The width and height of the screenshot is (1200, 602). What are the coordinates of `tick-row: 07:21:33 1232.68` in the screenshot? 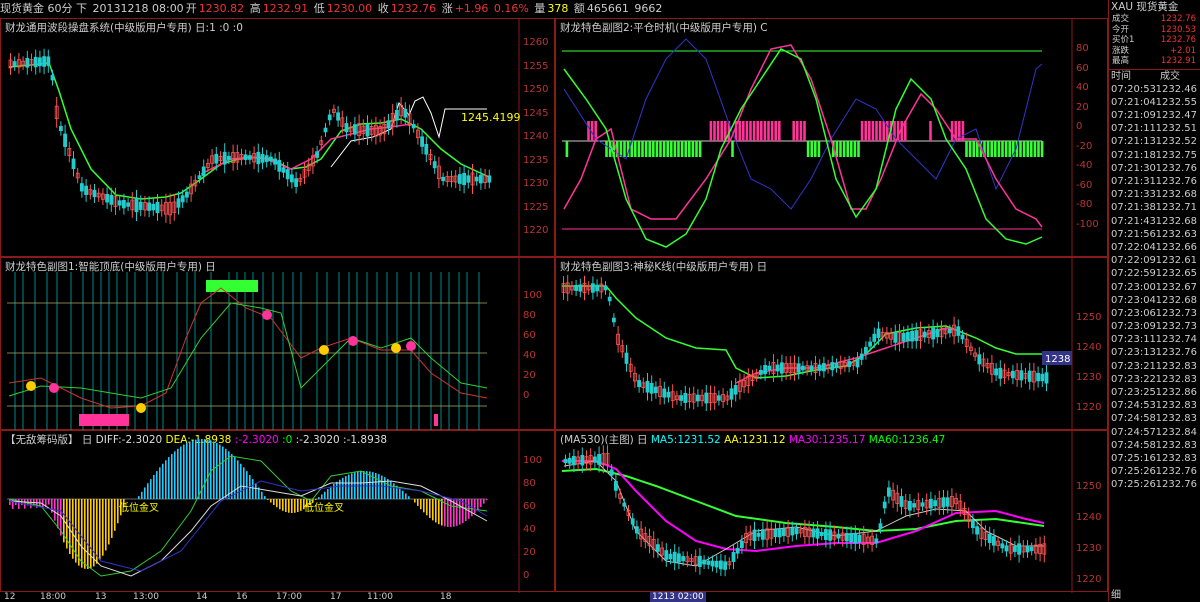 It's located at (1154, 194).